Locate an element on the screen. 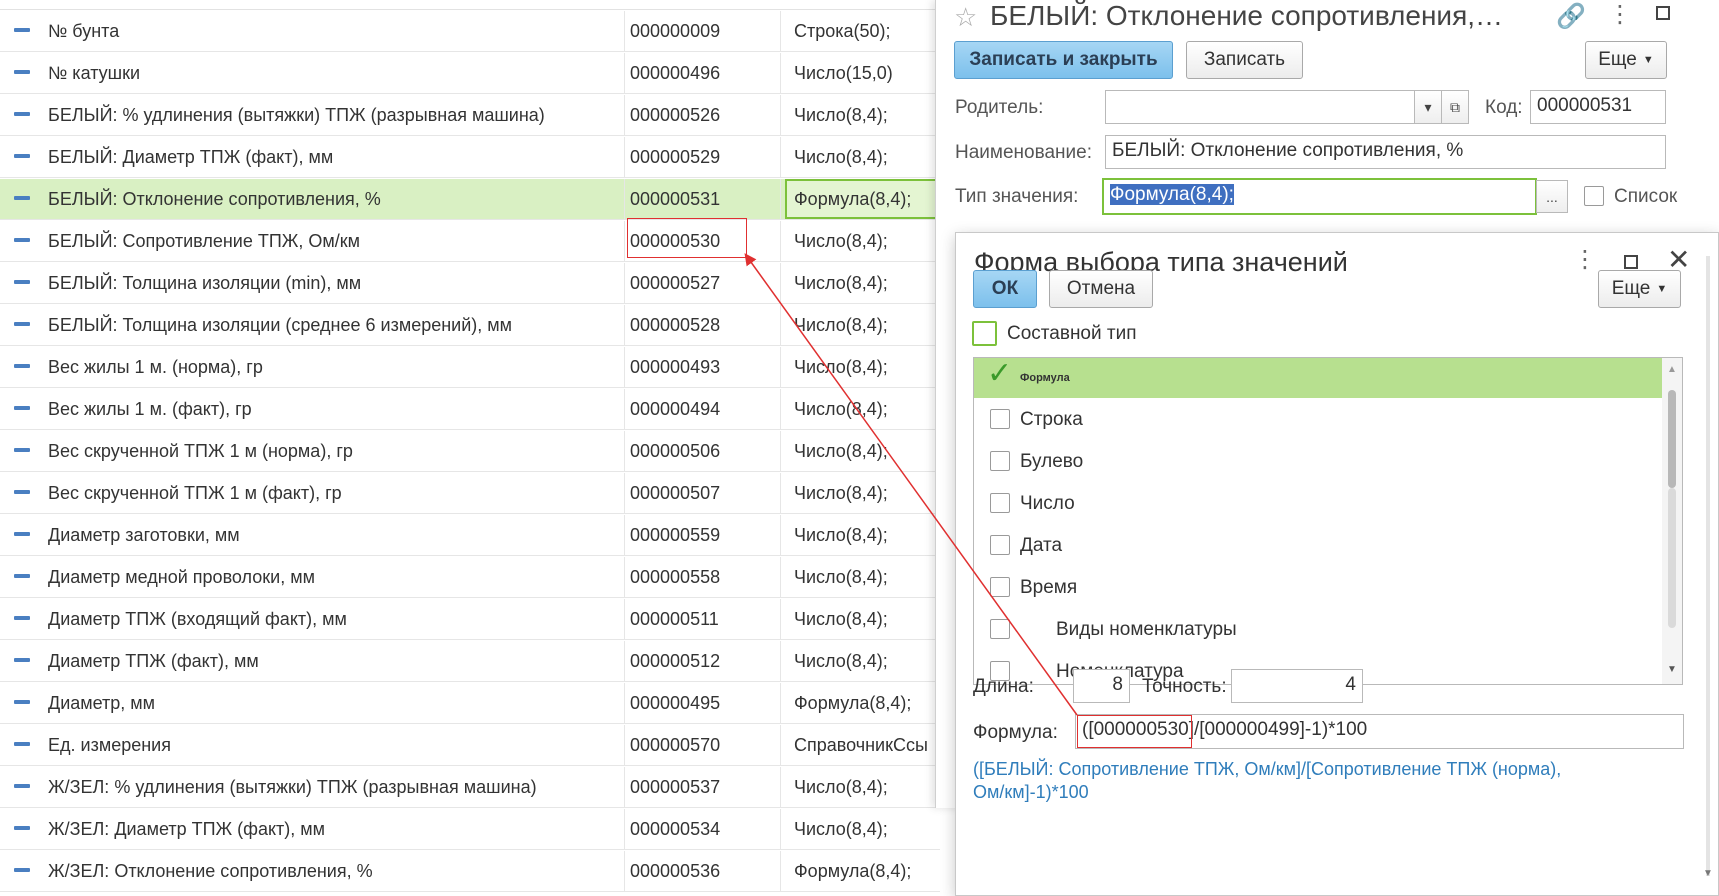 The width and height of the screenshot is (1719, 896). row-code: 000000507 is located at coordinates (675, 493).